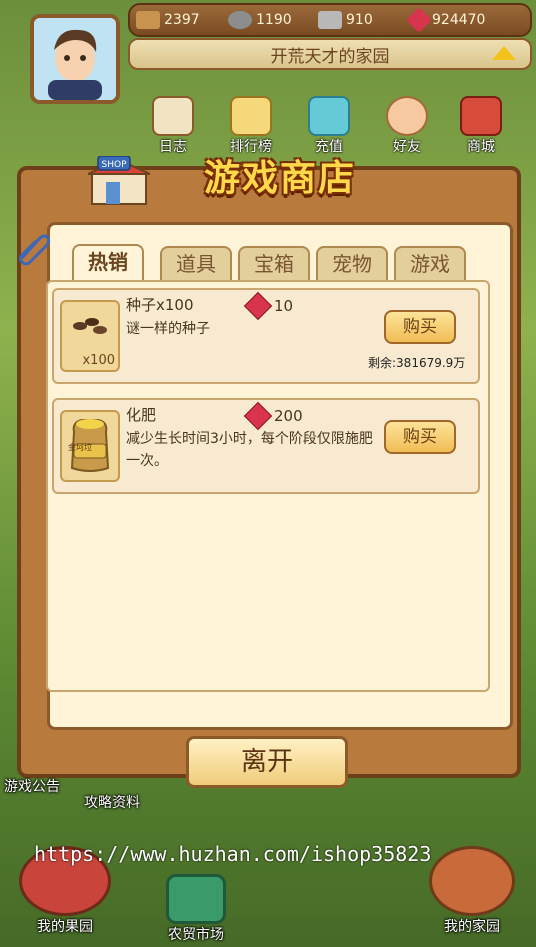 Image resolution: width=536 pixels, height=947 pixels. What do you see at coordinates (65, 927) in the screenshot?
I see `my-orchard-label: 我的果园` at bounding box center [65, 927].